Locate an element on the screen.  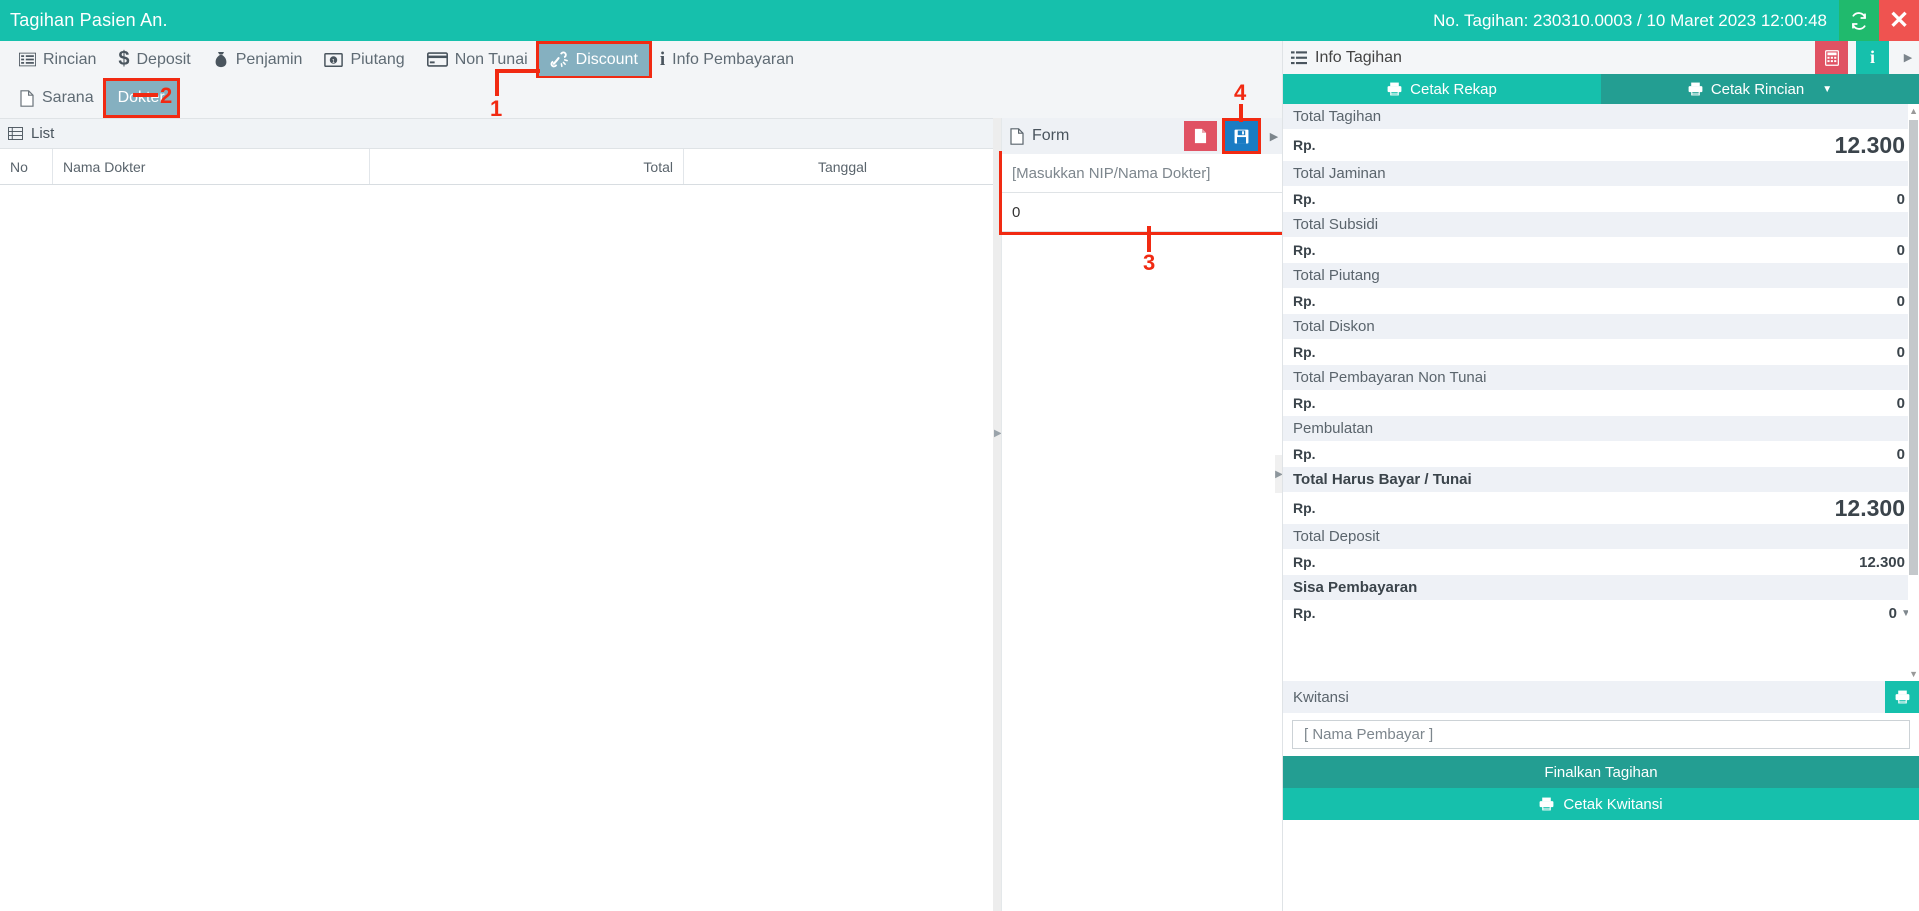
toolbar-label: Rincian is located at coordinates (70, 59).